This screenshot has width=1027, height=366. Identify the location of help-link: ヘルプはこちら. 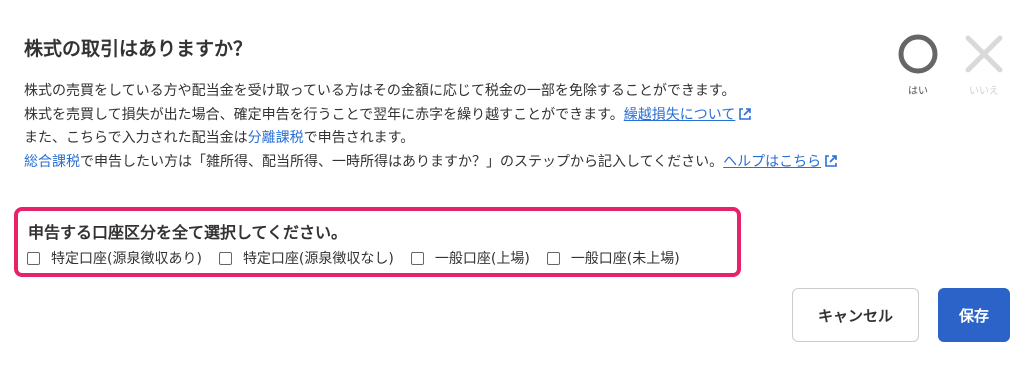
(772, 162).